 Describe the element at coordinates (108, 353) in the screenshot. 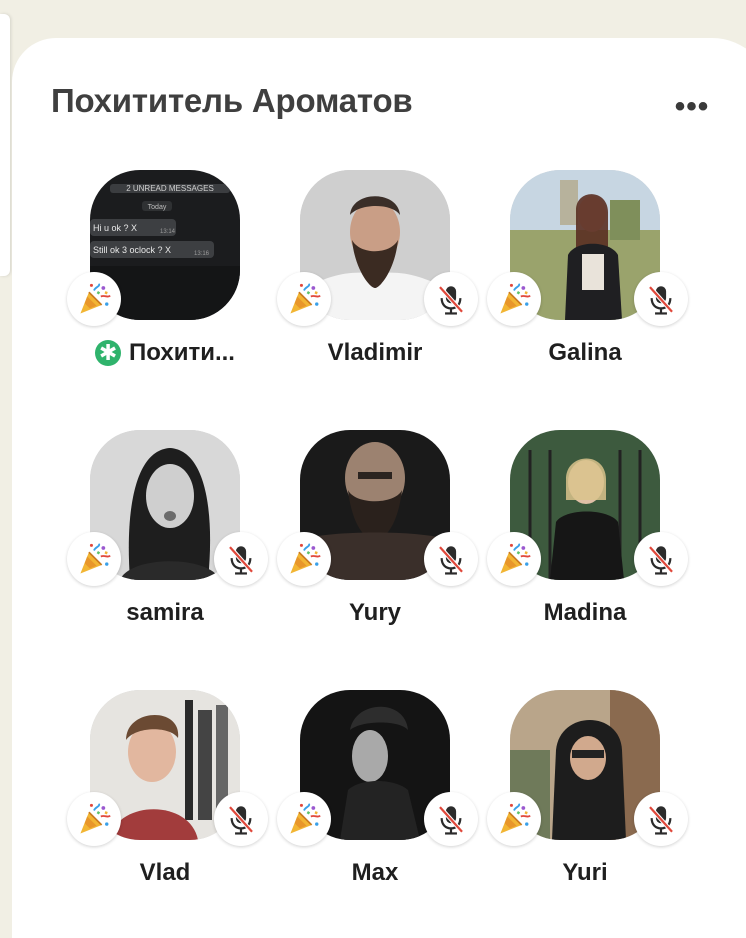

I see `moderator-asterisk-icon: ✱` at that location.